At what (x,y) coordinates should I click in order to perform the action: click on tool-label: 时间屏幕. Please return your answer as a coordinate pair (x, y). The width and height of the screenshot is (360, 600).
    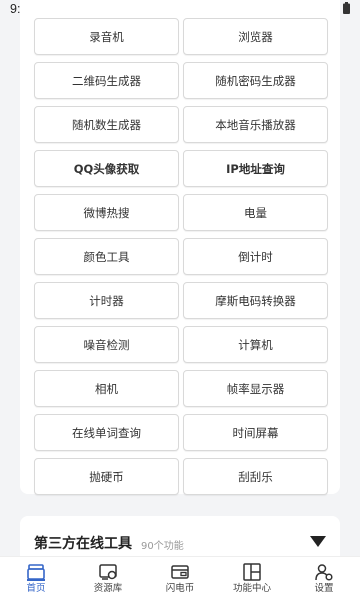
    Looking at the image, I should click on (255, 432).